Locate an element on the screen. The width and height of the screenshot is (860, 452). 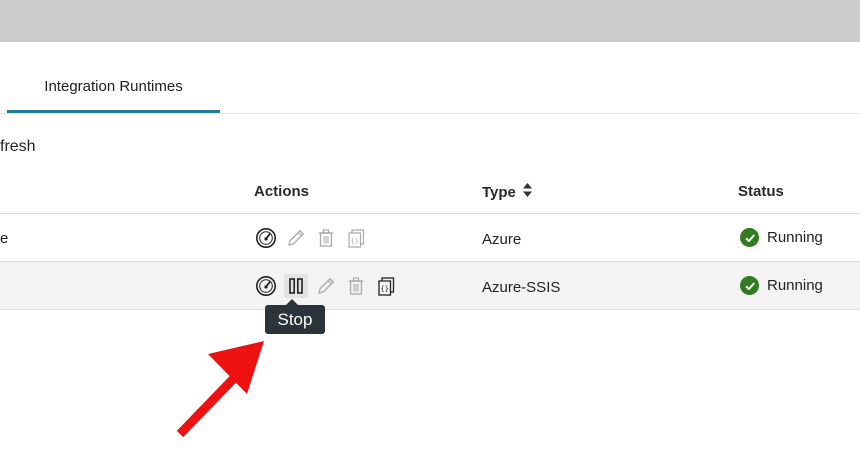
stop-tooltip: Stop is located at coordinates (295, 319).